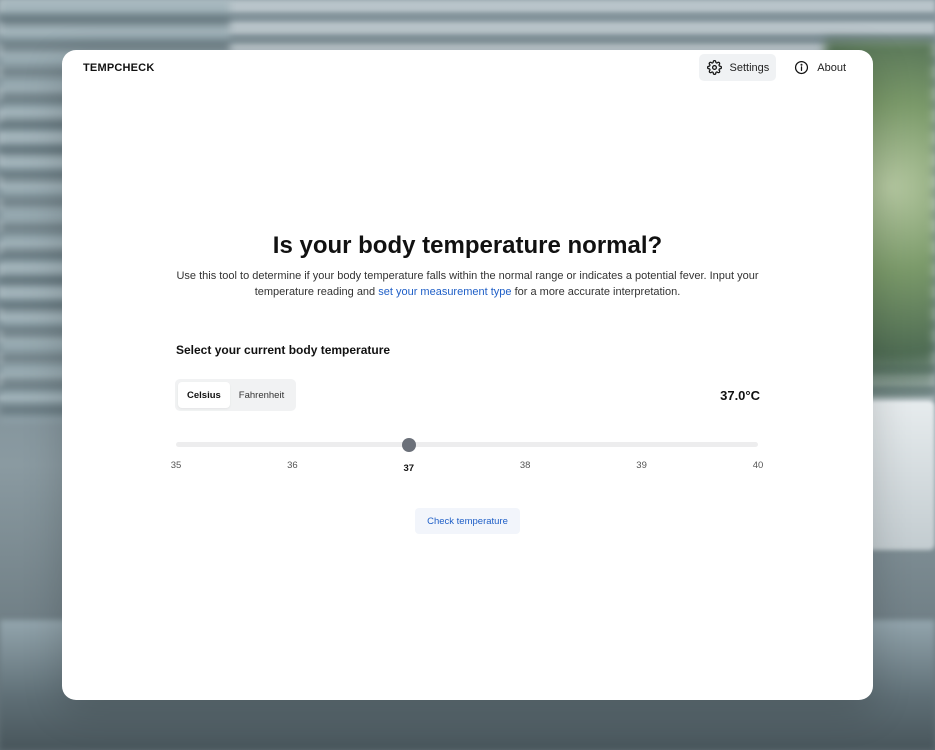 This screenshot has height=750, width=935. What do you see at coordinates (283, 350) in the screenshot?
I see `temperature-section-label: Select your current body temperature` at bounding box center [283, 350].